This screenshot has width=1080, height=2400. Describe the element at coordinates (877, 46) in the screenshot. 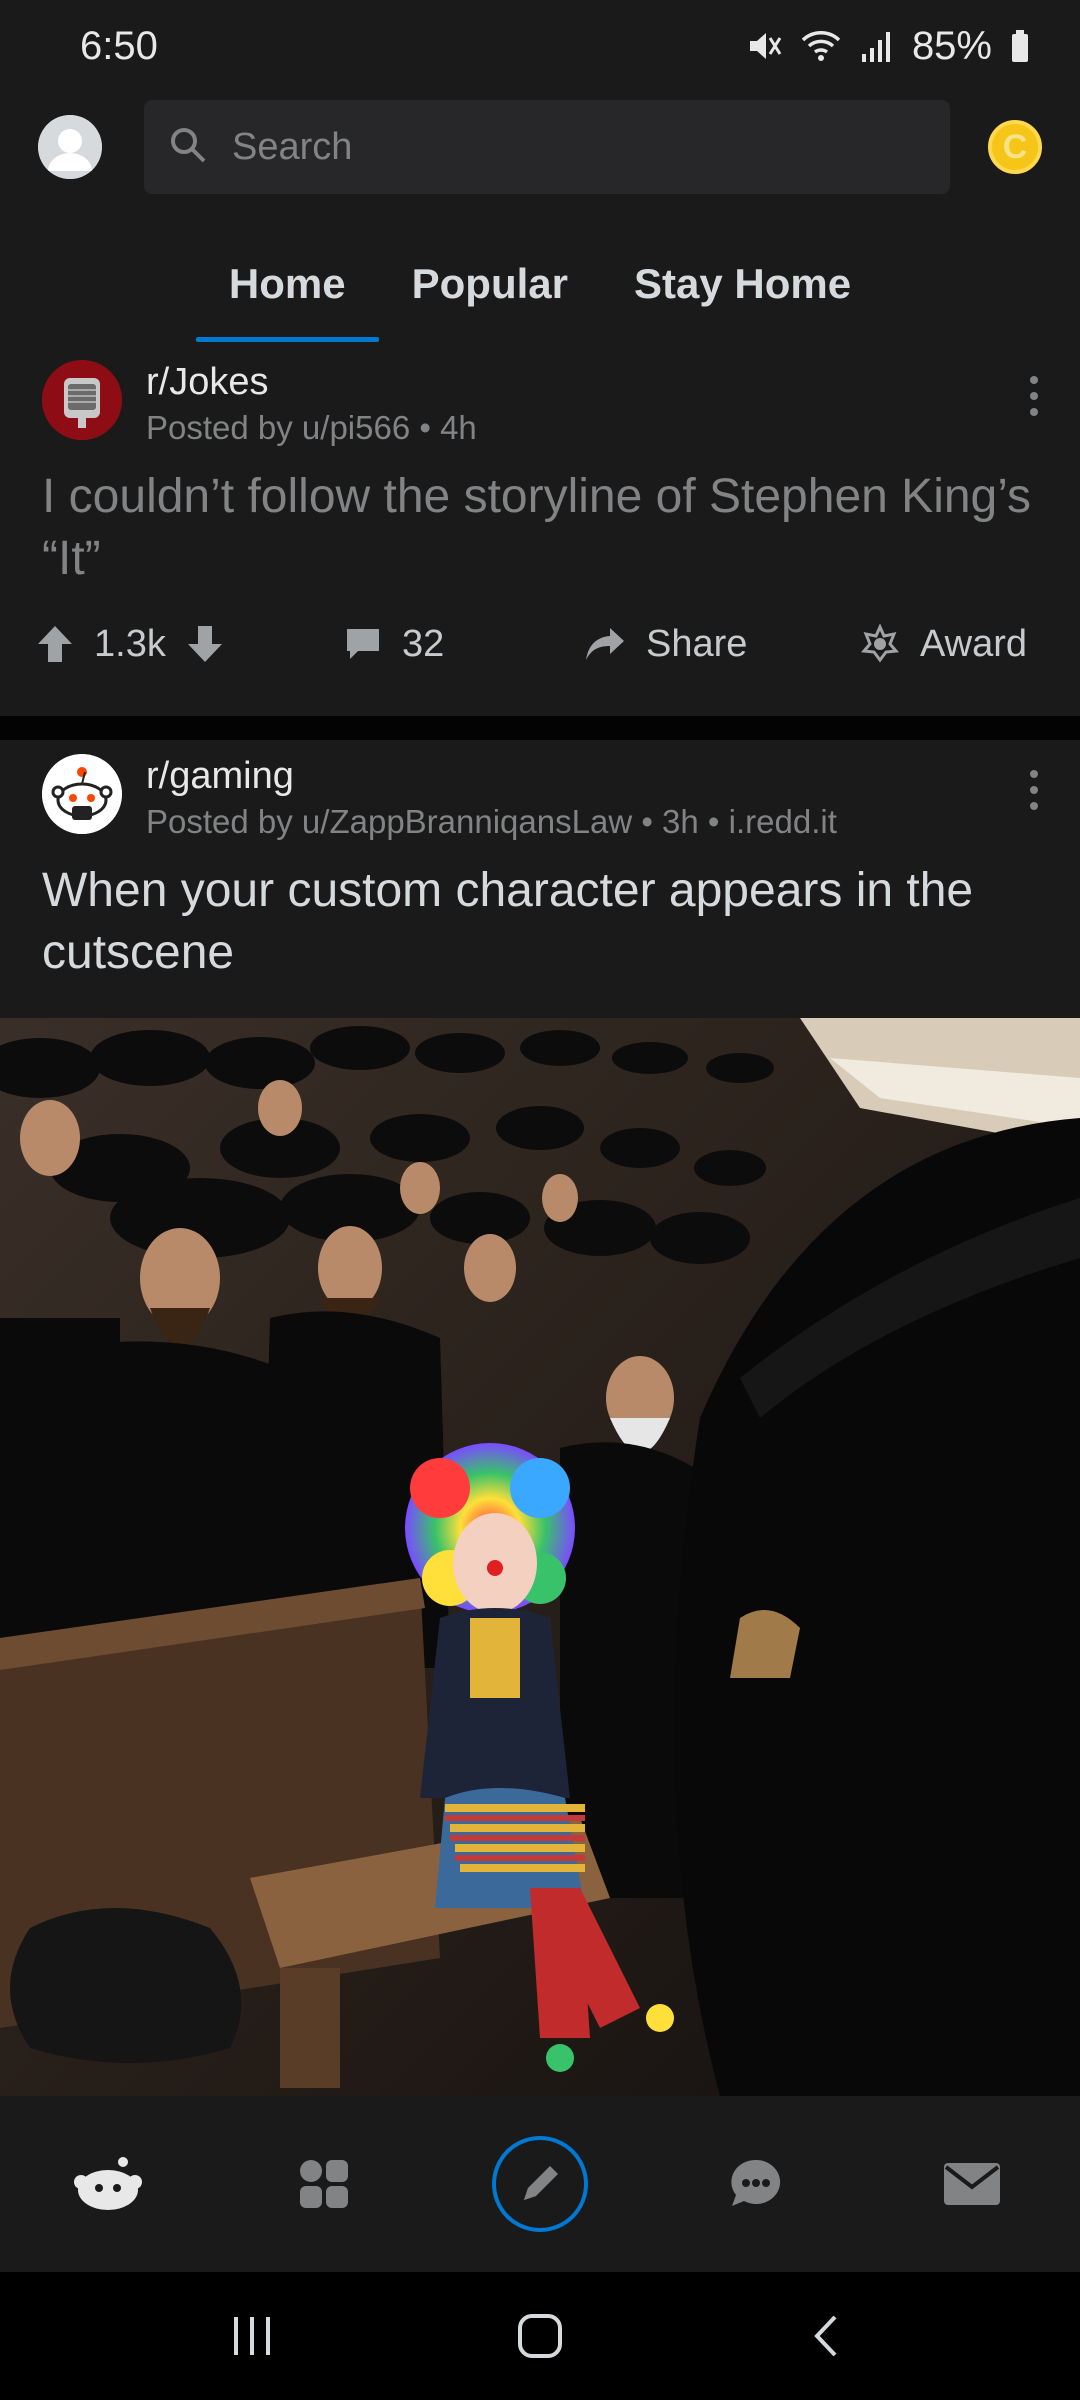

I see `signal-icon` at that location.